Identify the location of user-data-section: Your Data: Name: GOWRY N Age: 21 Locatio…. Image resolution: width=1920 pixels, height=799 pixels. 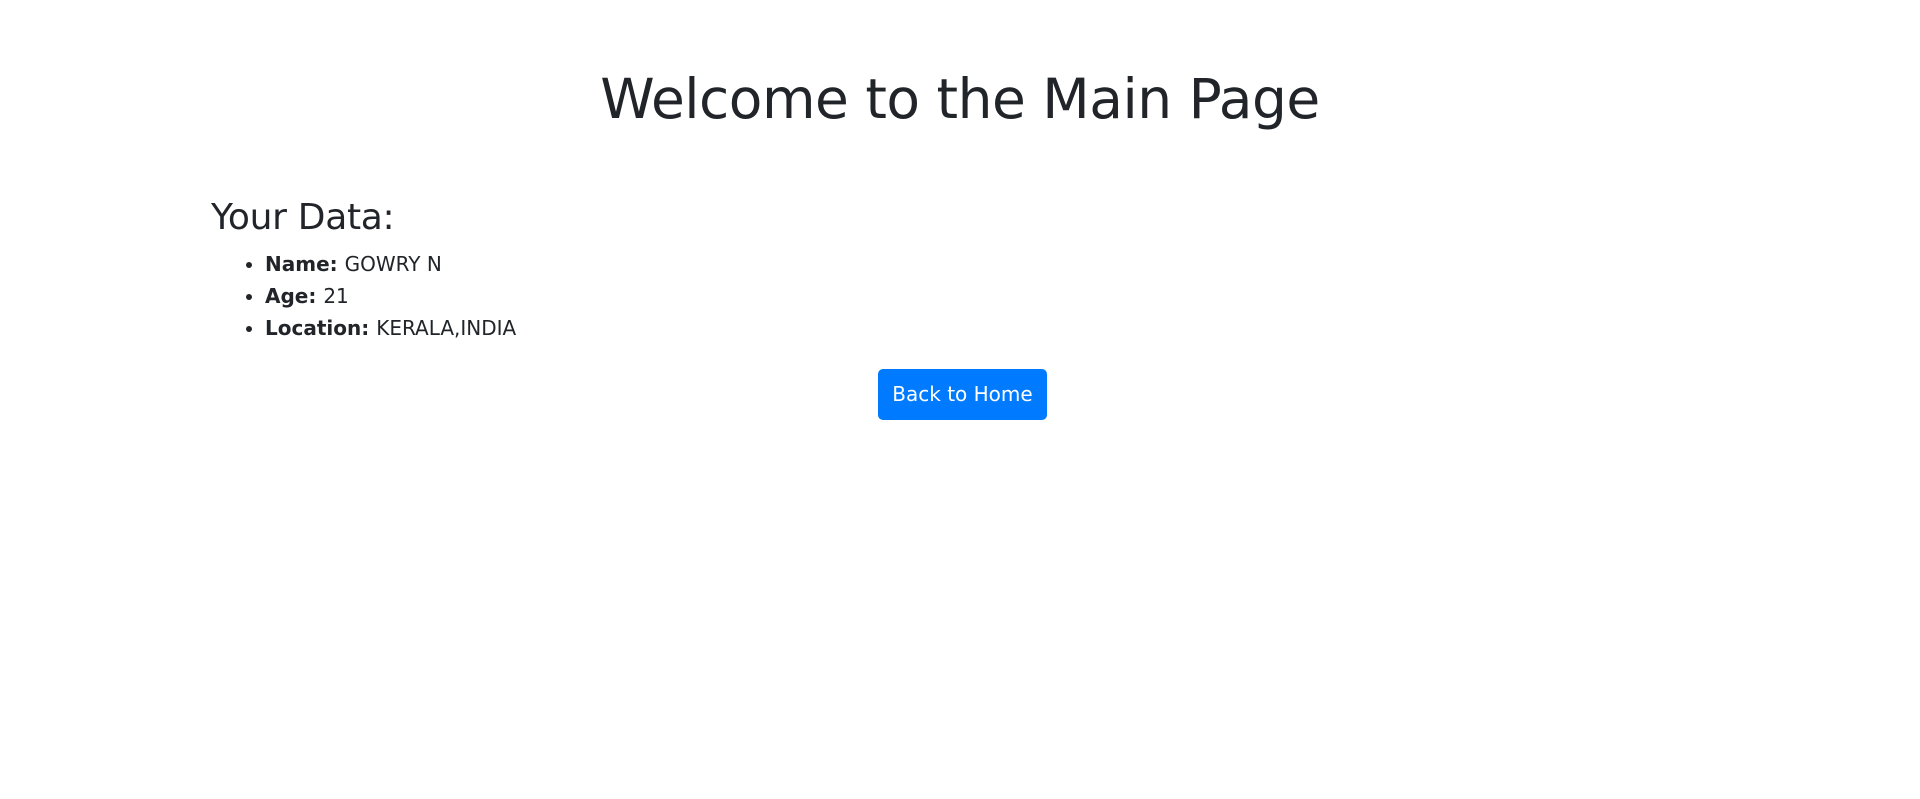
(363, 270).